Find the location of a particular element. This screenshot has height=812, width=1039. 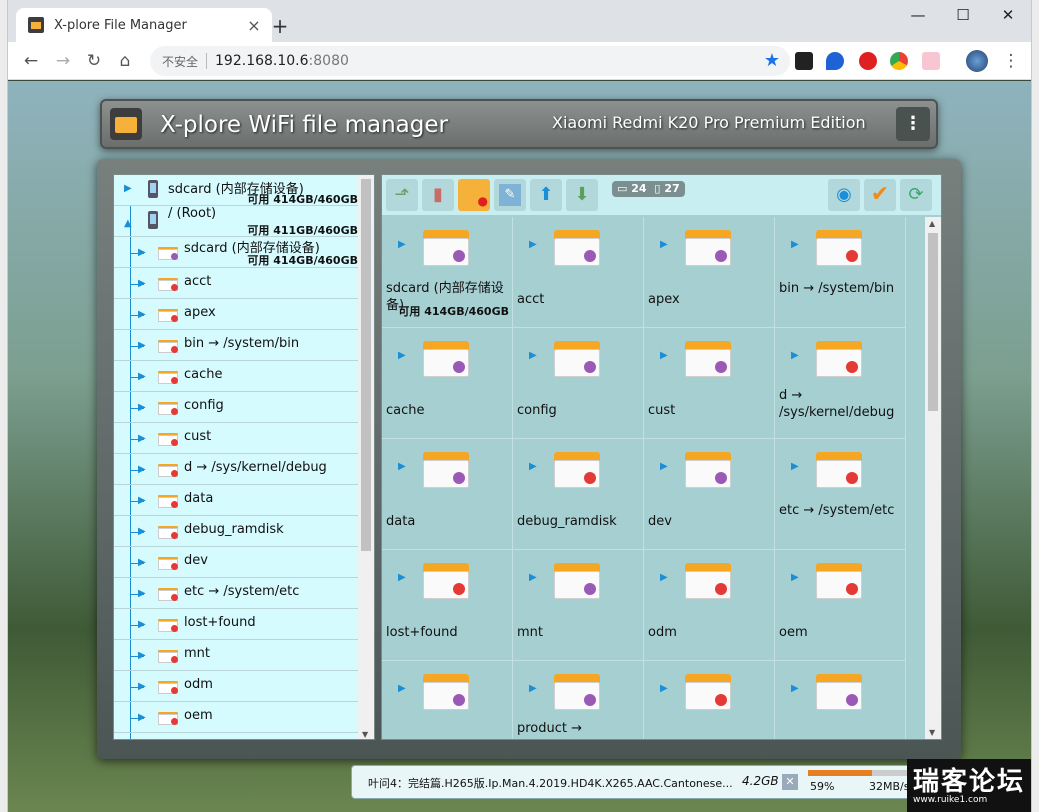

file-tile: ▶ d → /sys/kernel/debug is located at coordinates (840, 383).